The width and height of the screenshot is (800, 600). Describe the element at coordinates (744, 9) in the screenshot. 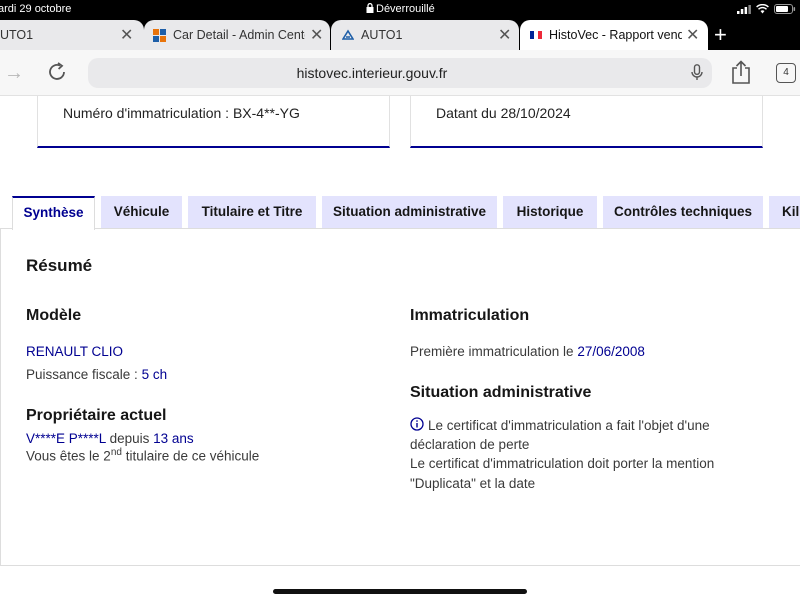

I see `cellular-signal-icon` at that location.